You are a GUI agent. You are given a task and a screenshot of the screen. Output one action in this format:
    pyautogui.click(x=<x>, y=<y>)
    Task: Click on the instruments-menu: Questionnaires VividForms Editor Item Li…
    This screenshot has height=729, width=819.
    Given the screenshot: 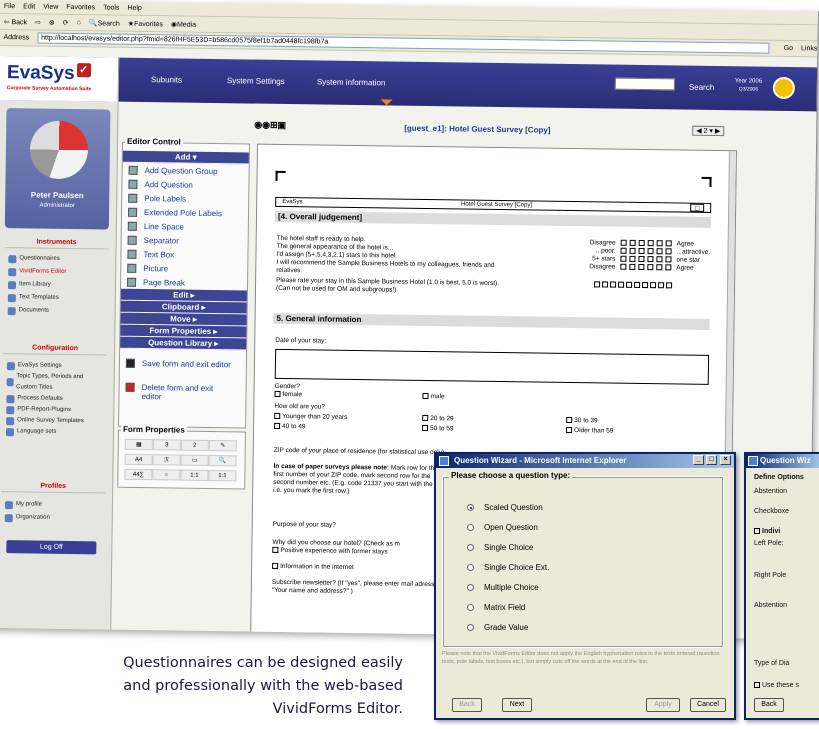 What is the action you would take?
    pyautogui.click(x=37, y=285)
    